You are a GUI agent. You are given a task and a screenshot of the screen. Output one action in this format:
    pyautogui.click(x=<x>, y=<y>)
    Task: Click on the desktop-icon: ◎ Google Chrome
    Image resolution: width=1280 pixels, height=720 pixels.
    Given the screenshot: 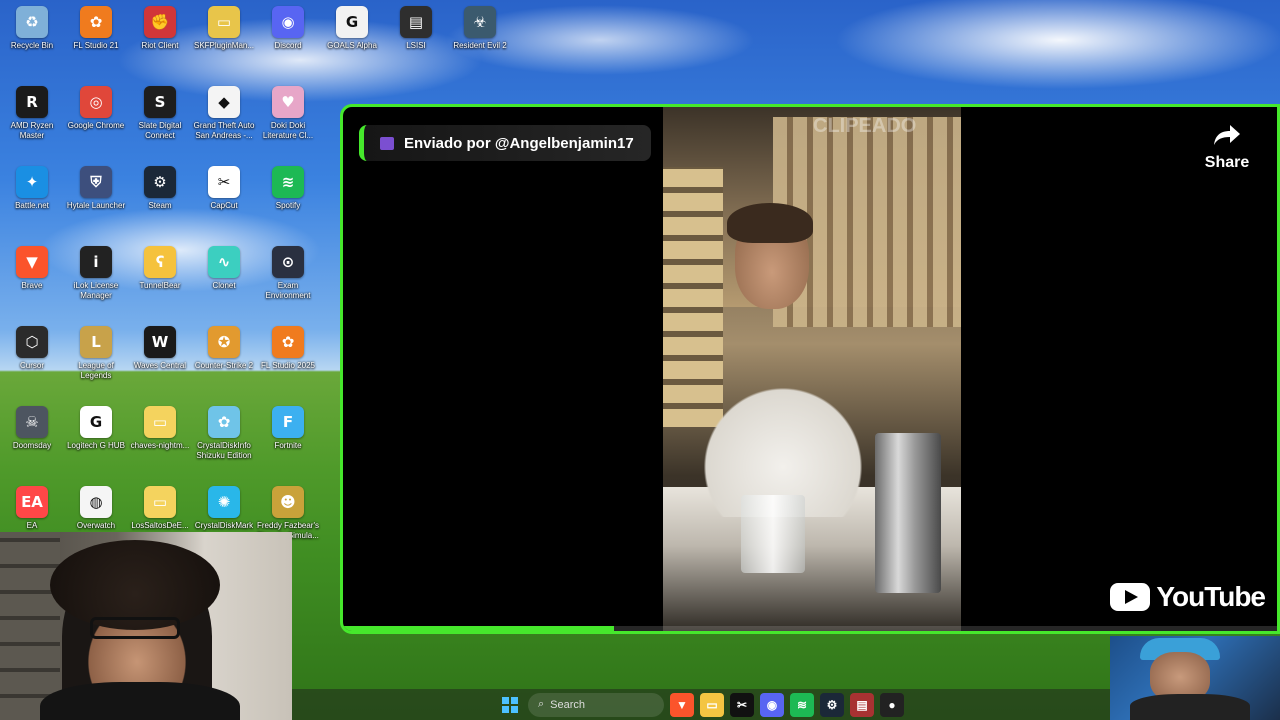 What is the action you would take?
    pyautogui.click(x=96, y=108)
    